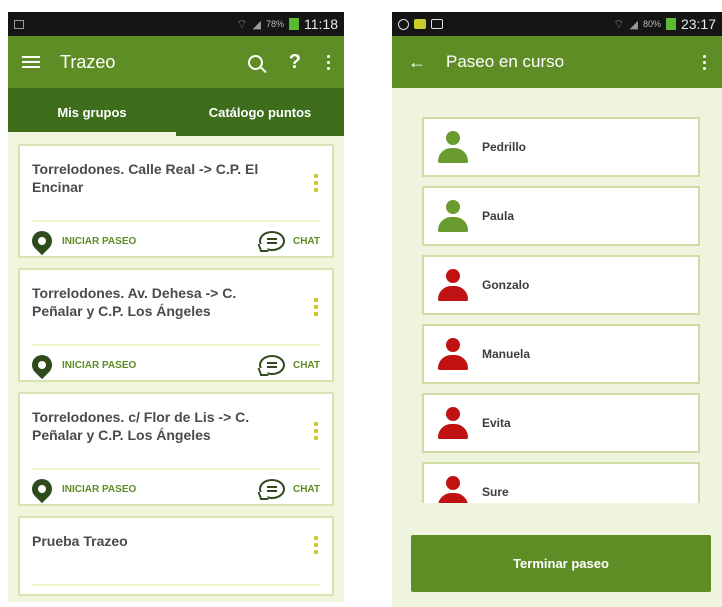 The width and height of the screenshot is (722, 607). Describe the element at coordinates (420, 24) in the screenshot. I see `message-notification-icon` at that location.